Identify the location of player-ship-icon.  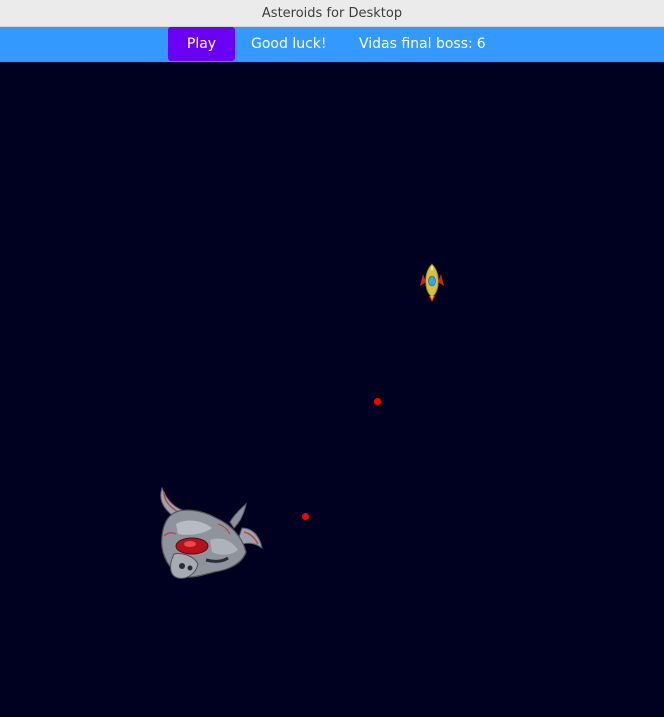
(432, 282).